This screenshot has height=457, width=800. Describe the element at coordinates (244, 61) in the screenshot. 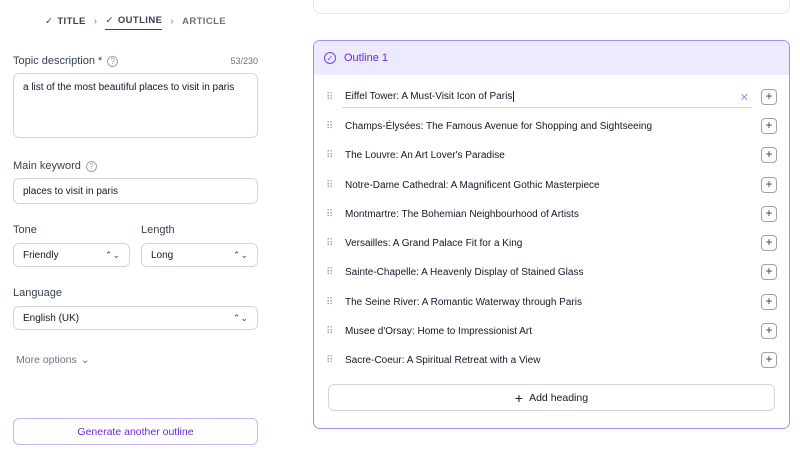

I see `character-counter: 53/230` at that location.